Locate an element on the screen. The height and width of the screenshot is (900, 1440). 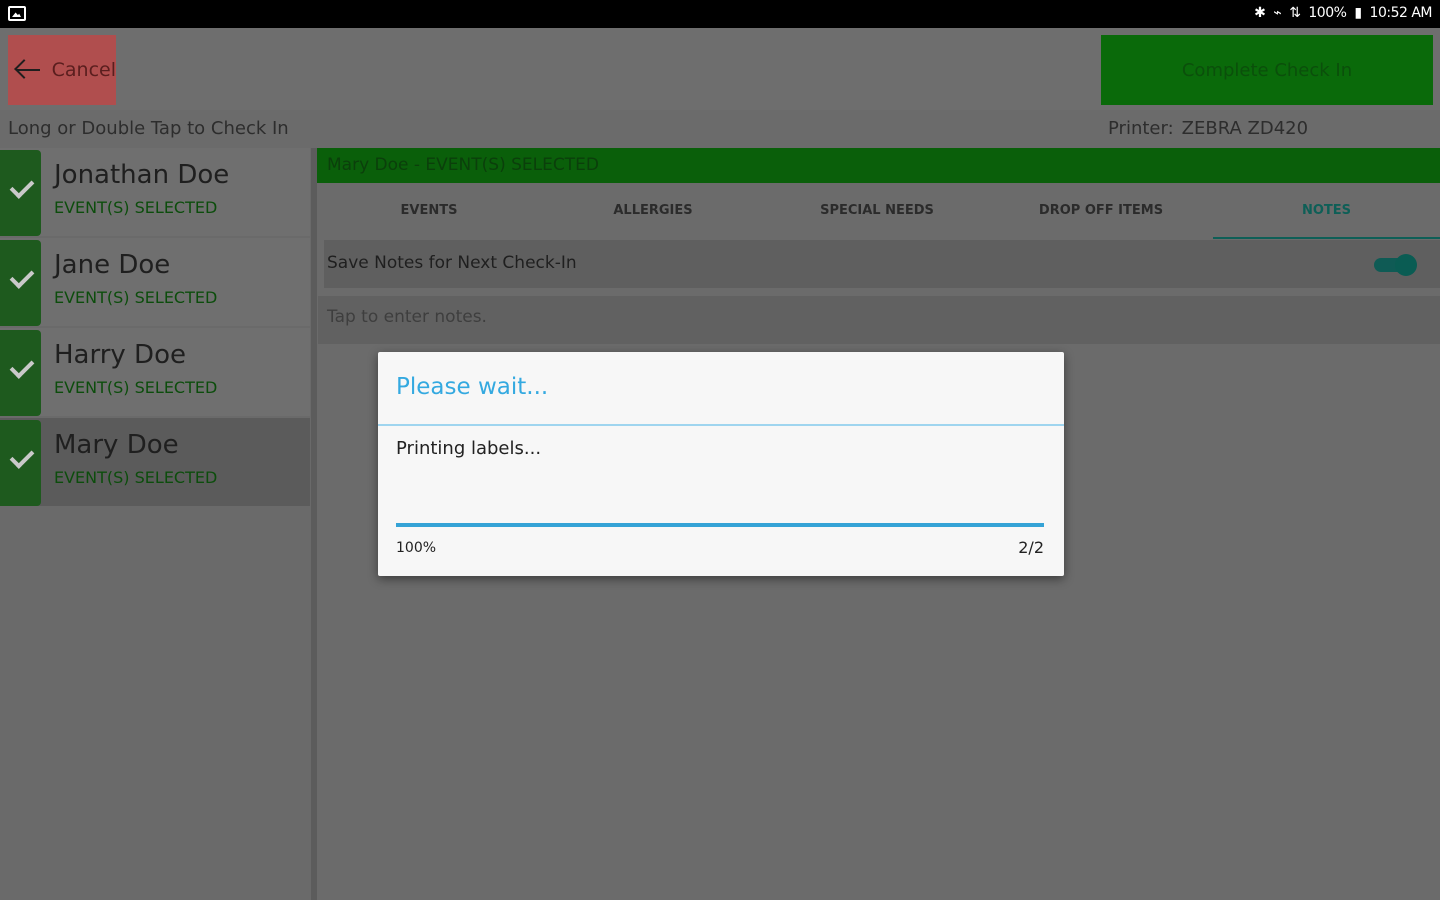
printer-info: Printer: ZEBRA ZD420 is located at coordinates (1208, 128).